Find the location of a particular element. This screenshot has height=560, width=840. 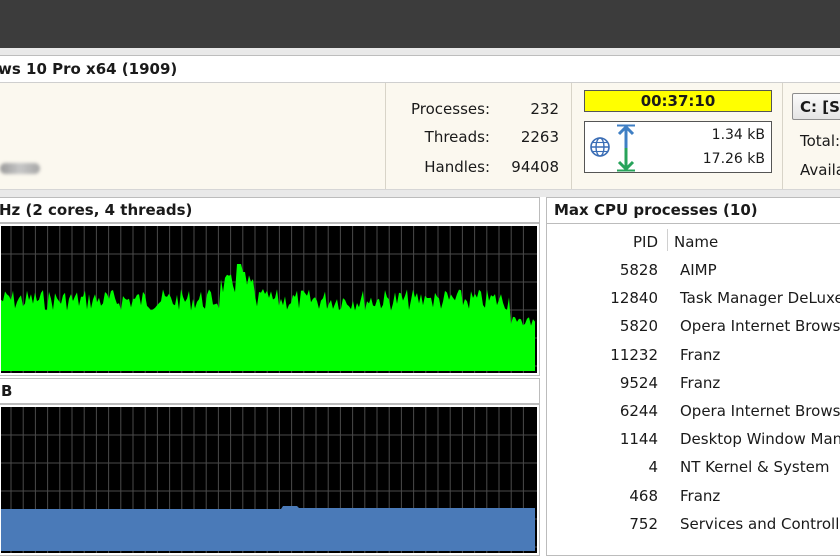

drive-c-button: C: [S is located at coordinates (816, 106).